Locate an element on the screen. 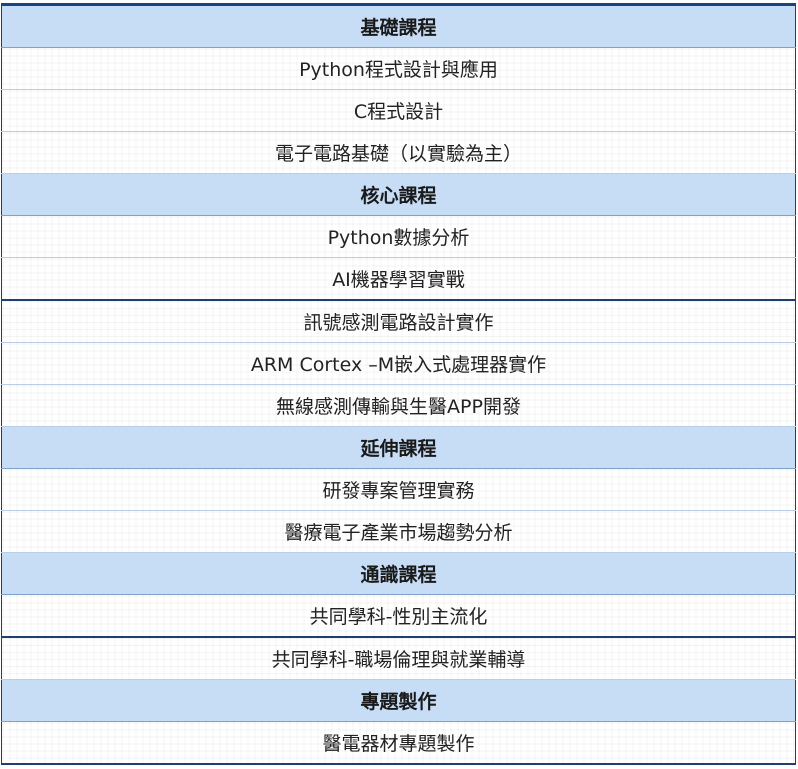 This screenshot has height=769, width=798. course-name: 醫電器材專題製作 is located at coordinates (398, 743).